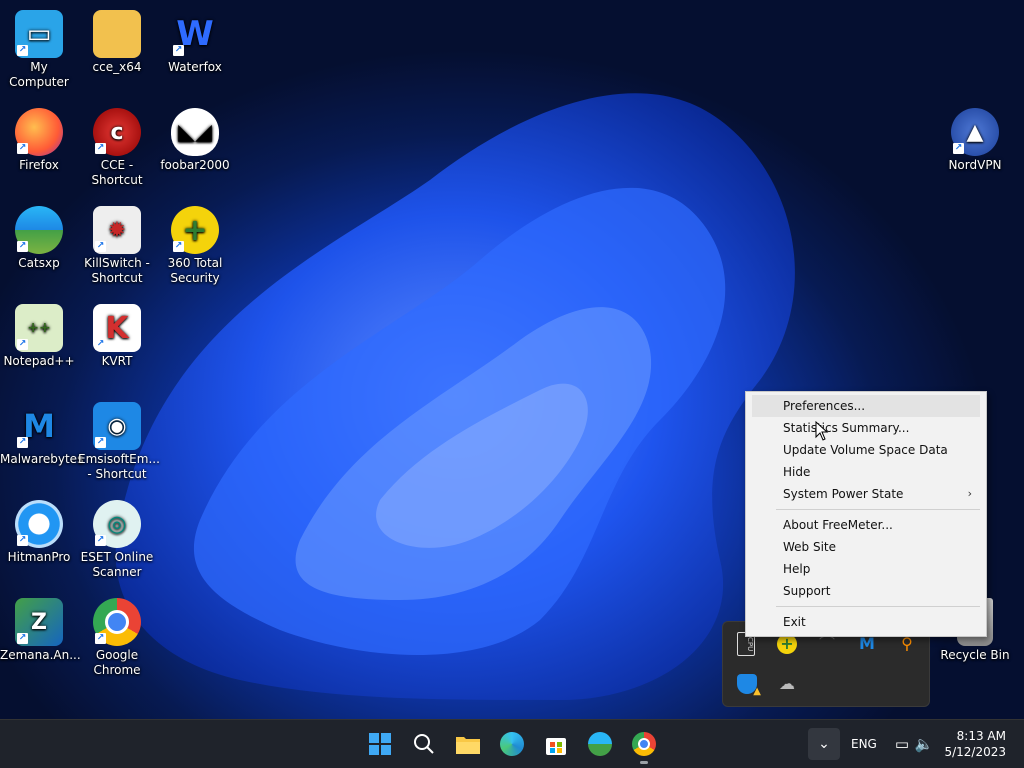 Image resolution: width=1024 pixels, height=768 pixels. Describe the element at coordinates (195, 165) in the screenshot. I see `icon-label: foobar2000` at that location.